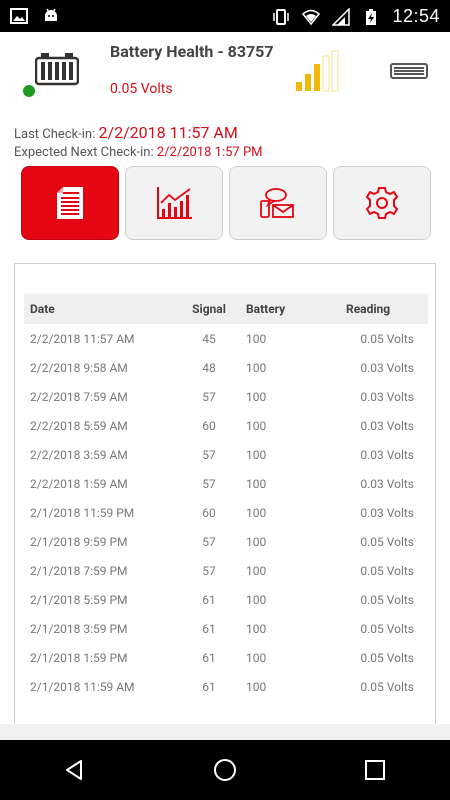  I want to click on cell-date: 2/1/2018 3:59 PM, so click(79, 628).